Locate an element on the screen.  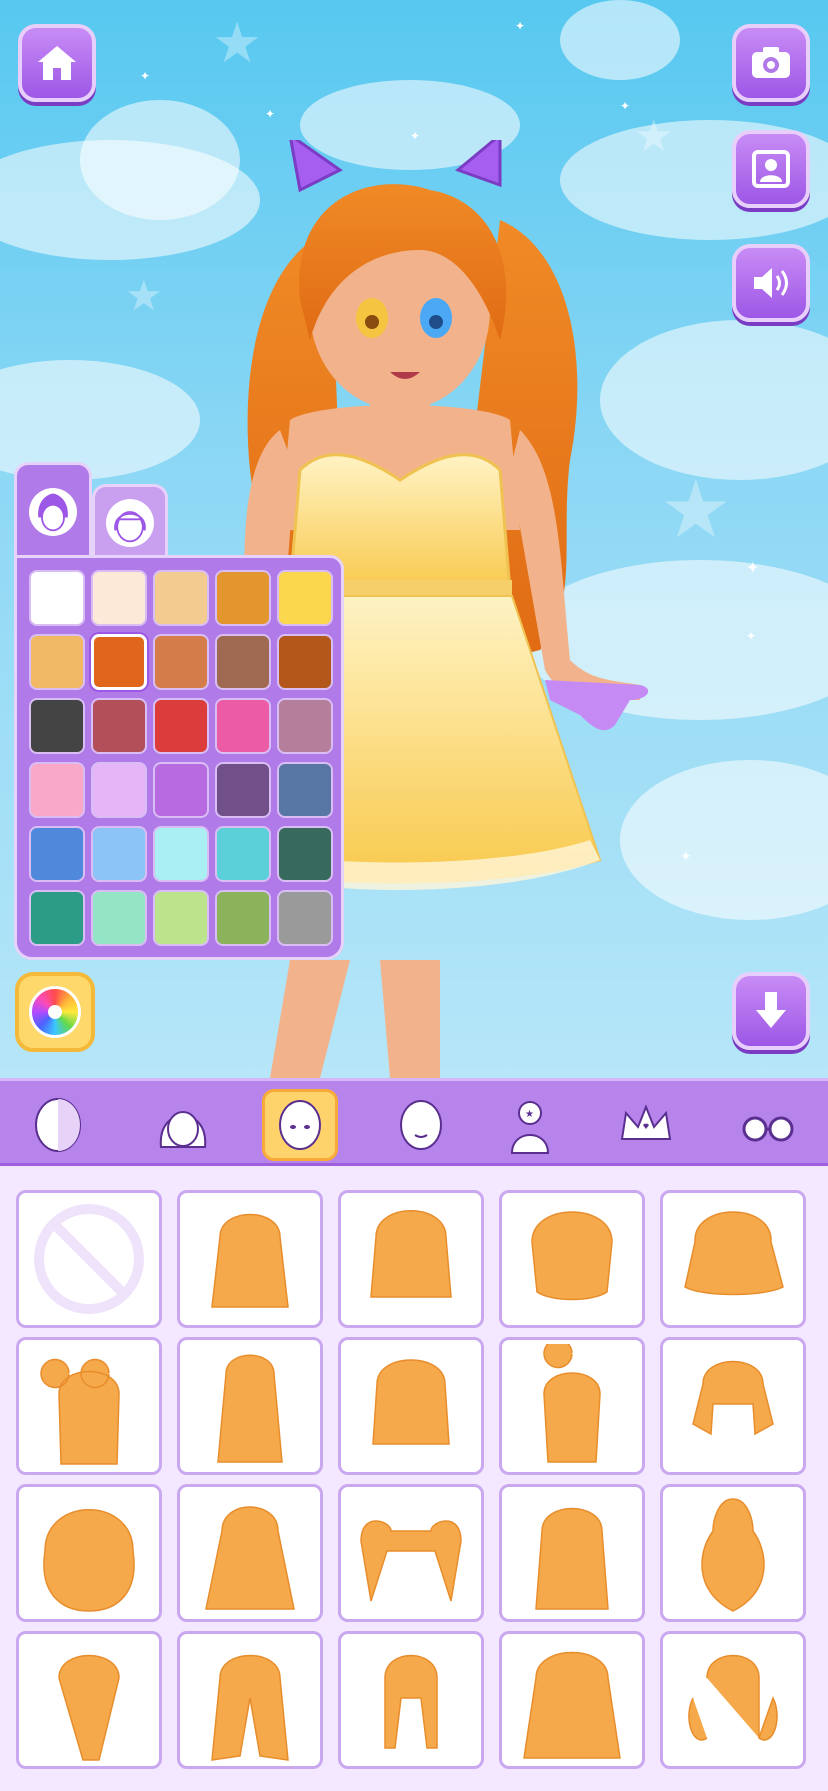
category-hair is located at coordinates (183, 1125).